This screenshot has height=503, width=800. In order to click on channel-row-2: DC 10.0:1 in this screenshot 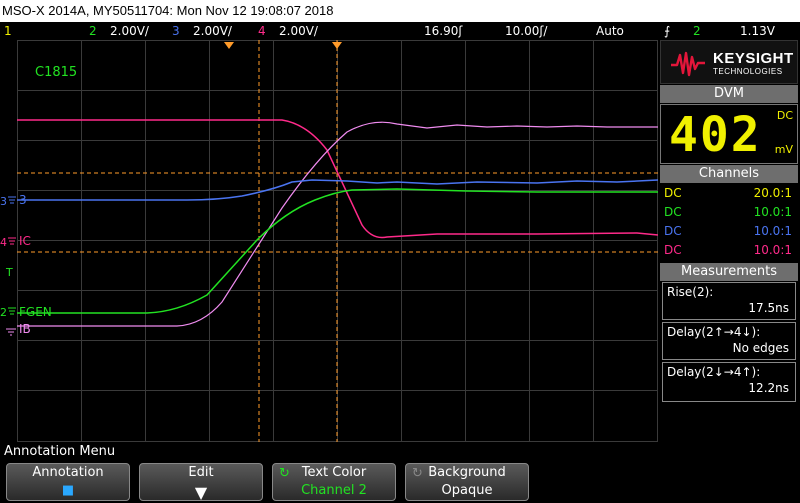, I will do `click(729, 212)`.